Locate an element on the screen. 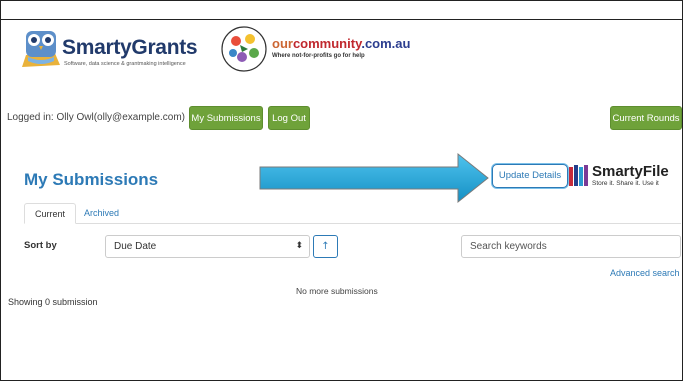 The height and width of the screenshot is (381, 683). ourcommunity-name-part1: our is located at coordinates (282, 43).